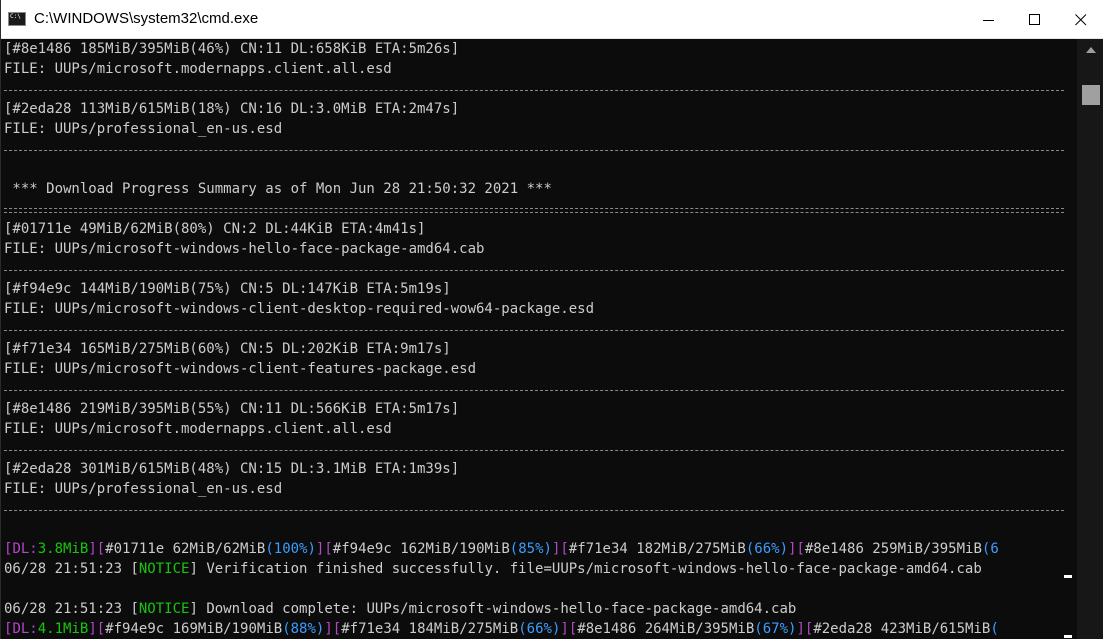 The image size is (1103, 639). What do you see at coordinates (1091, 50) in the screenshot?
I see `scroll-up-arrow-icon` at bounding box center [1091, 50].